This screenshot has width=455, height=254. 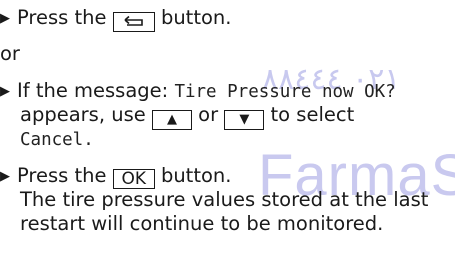 I want to click on display-message: Tire Pressure now OK?, so click(x=285, y=92).